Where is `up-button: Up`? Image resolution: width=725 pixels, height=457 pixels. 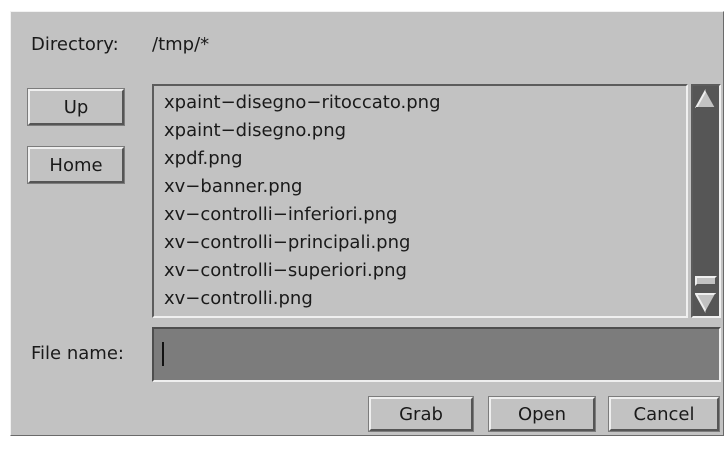
up-button: Up is located at coordinates (76, 107).